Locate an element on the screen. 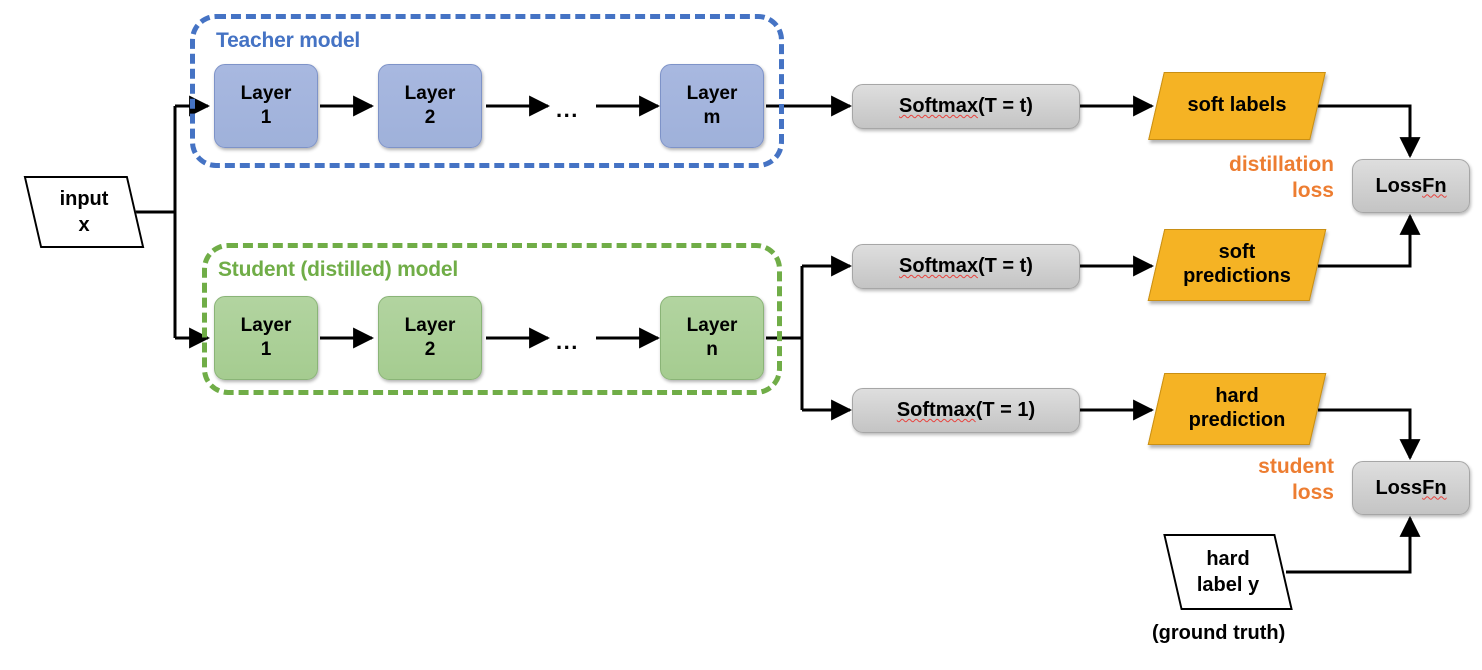  student-layer-2-index: 2 is located at coordinates (430, 349).